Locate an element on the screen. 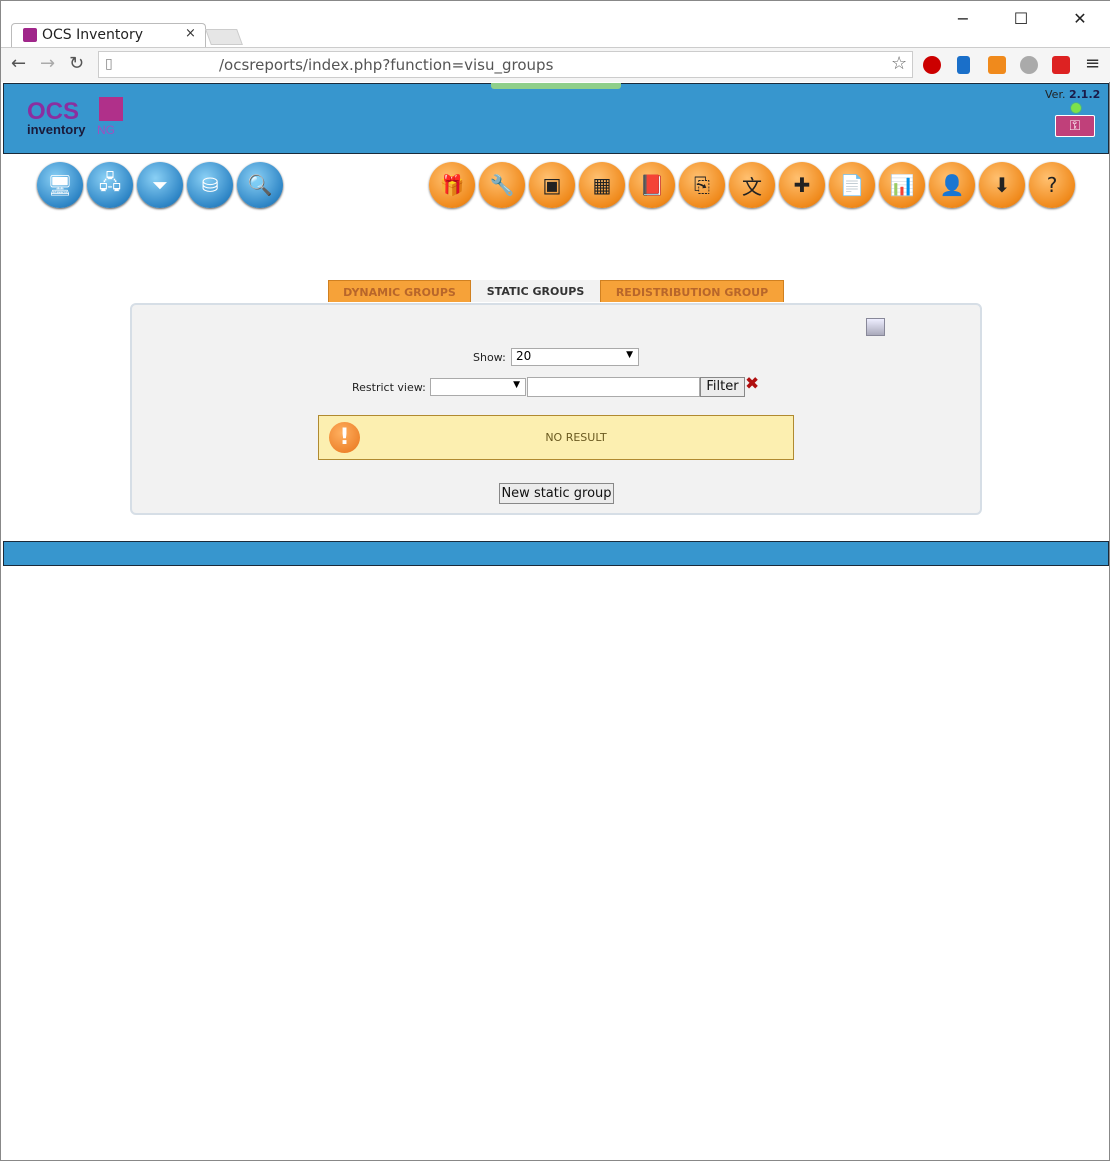 The width and height of the screenshot is (1110, 1161). chart-menu-button: 📊 is located at coordinates (902, 185).